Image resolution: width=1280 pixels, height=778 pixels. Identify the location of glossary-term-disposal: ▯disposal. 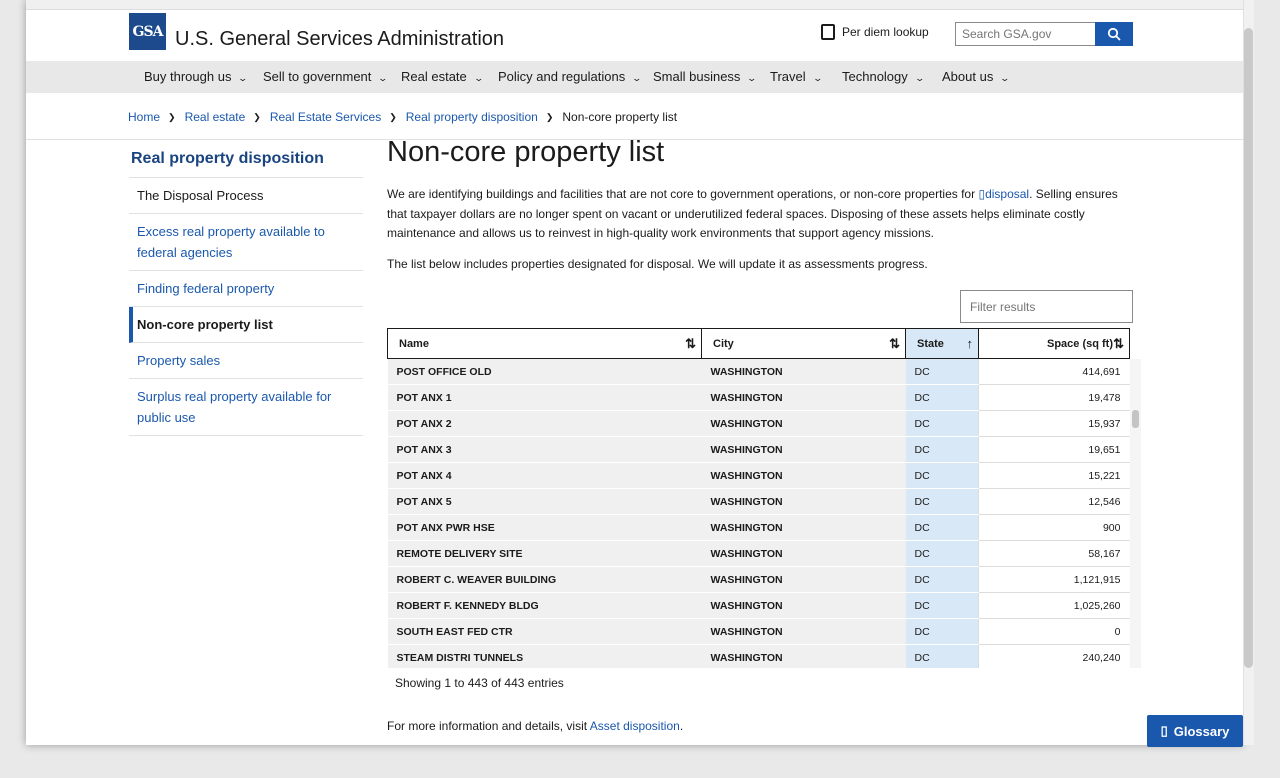
(1003, 194).